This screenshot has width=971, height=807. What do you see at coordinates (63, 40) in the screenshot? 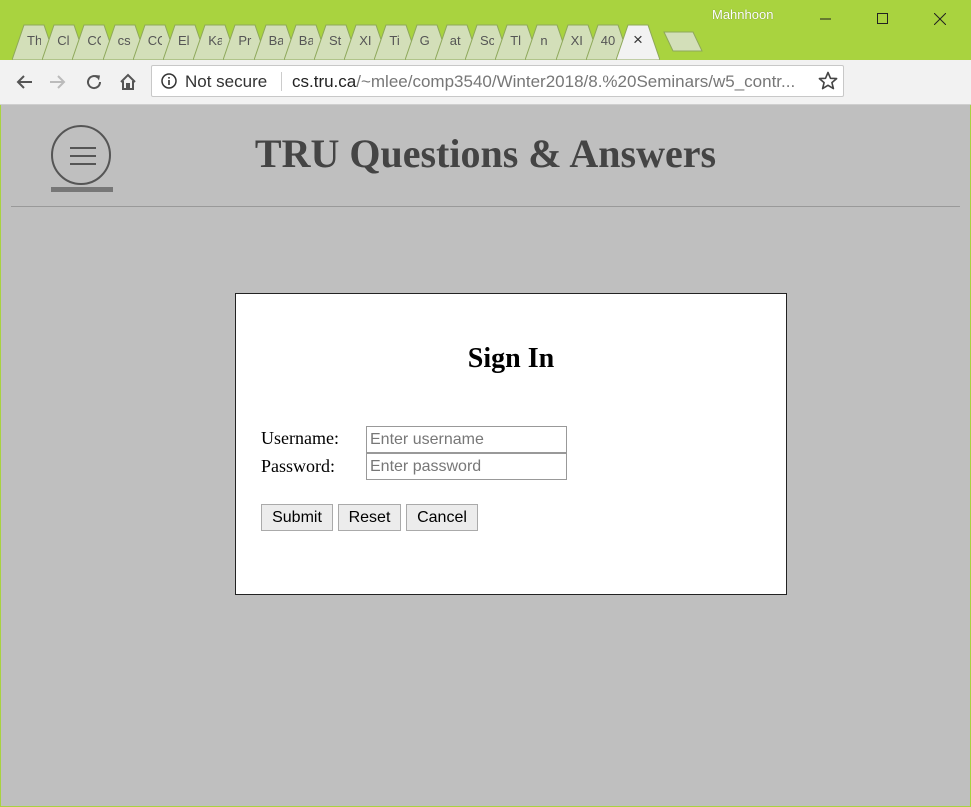
I see `tab-title: Cl` at bounding box center [63, 40].